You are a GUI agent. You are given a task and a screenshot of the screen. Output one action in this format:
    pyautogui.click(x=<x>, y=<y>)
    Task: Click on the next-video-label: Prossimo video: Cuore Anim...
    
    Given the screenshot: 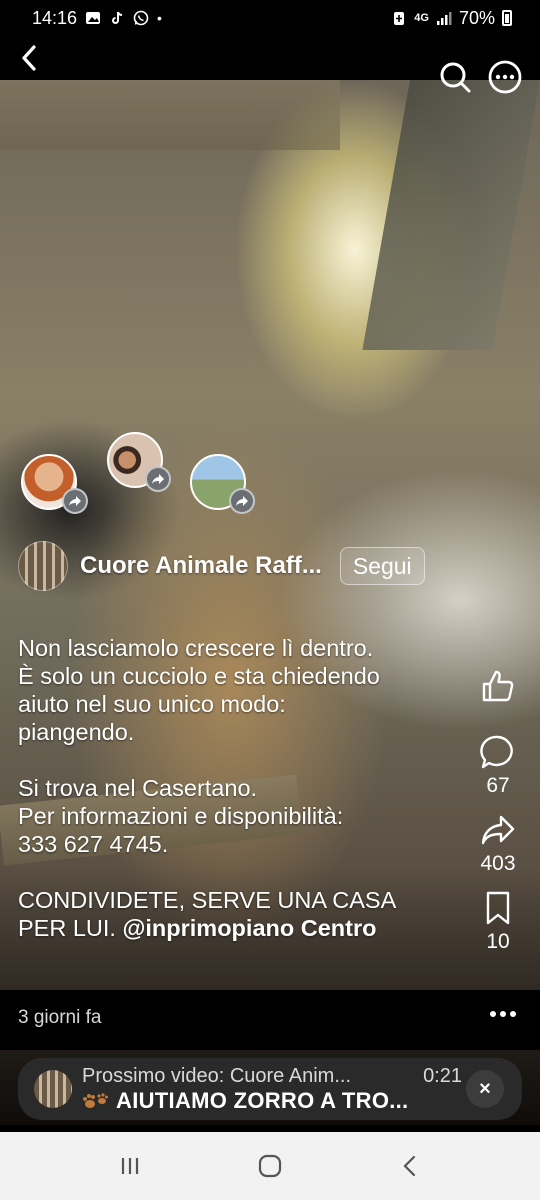 What is the action you would take?
    pyautogui.click(x=216, y=1075)
    